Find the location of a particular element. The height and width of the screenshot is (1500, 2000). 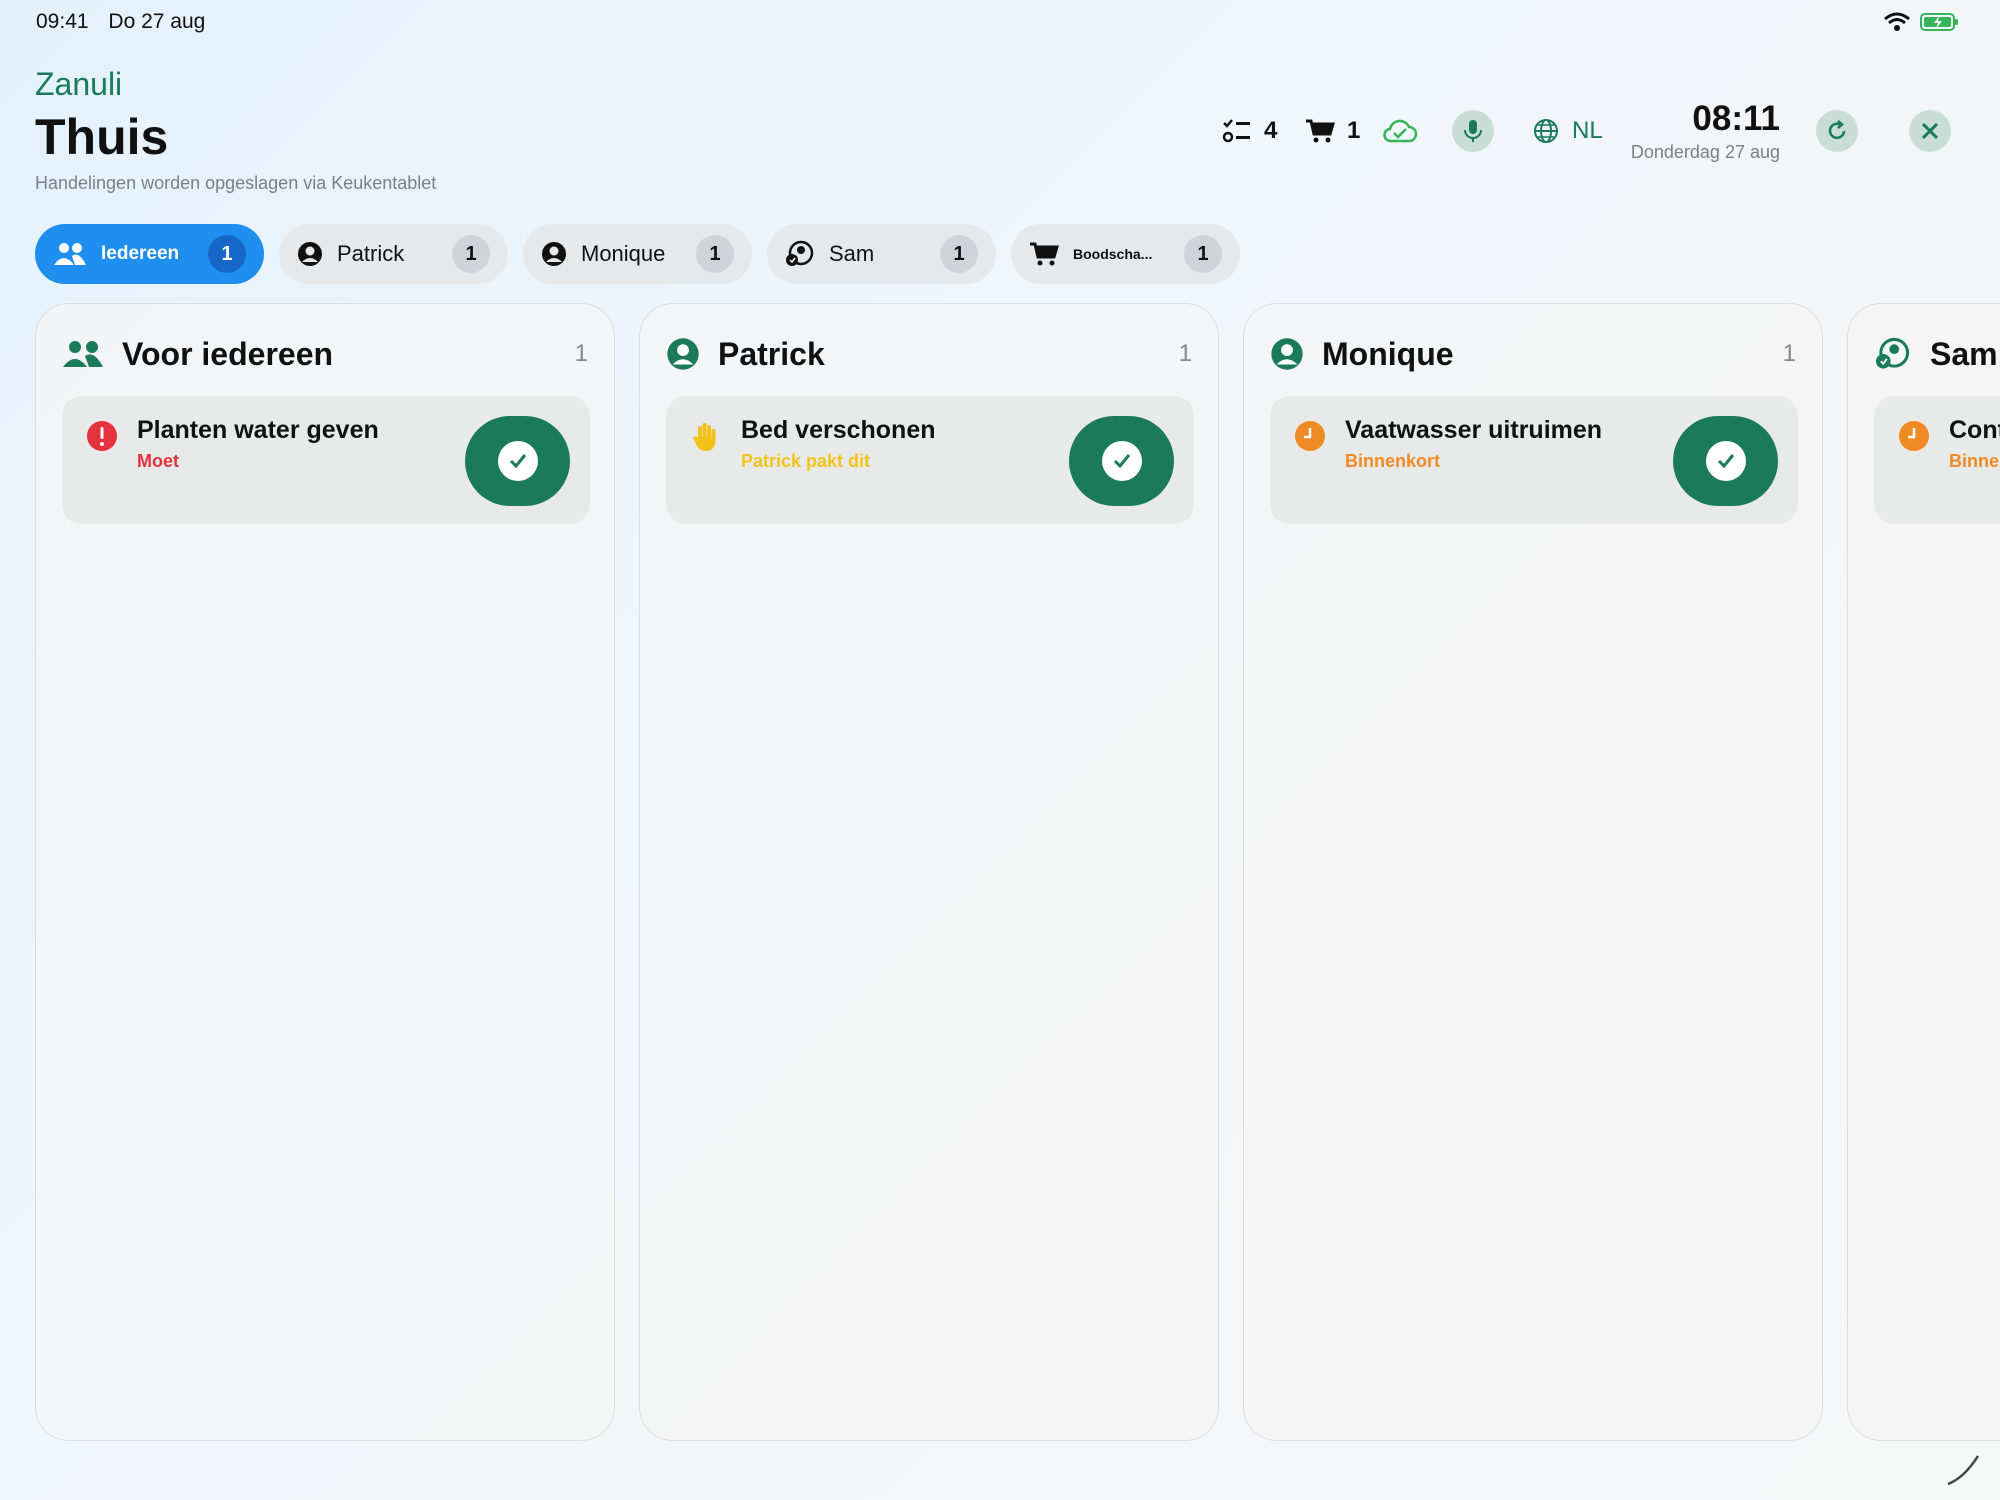

cloud-check-icon is located at coordinates (1400, 131).